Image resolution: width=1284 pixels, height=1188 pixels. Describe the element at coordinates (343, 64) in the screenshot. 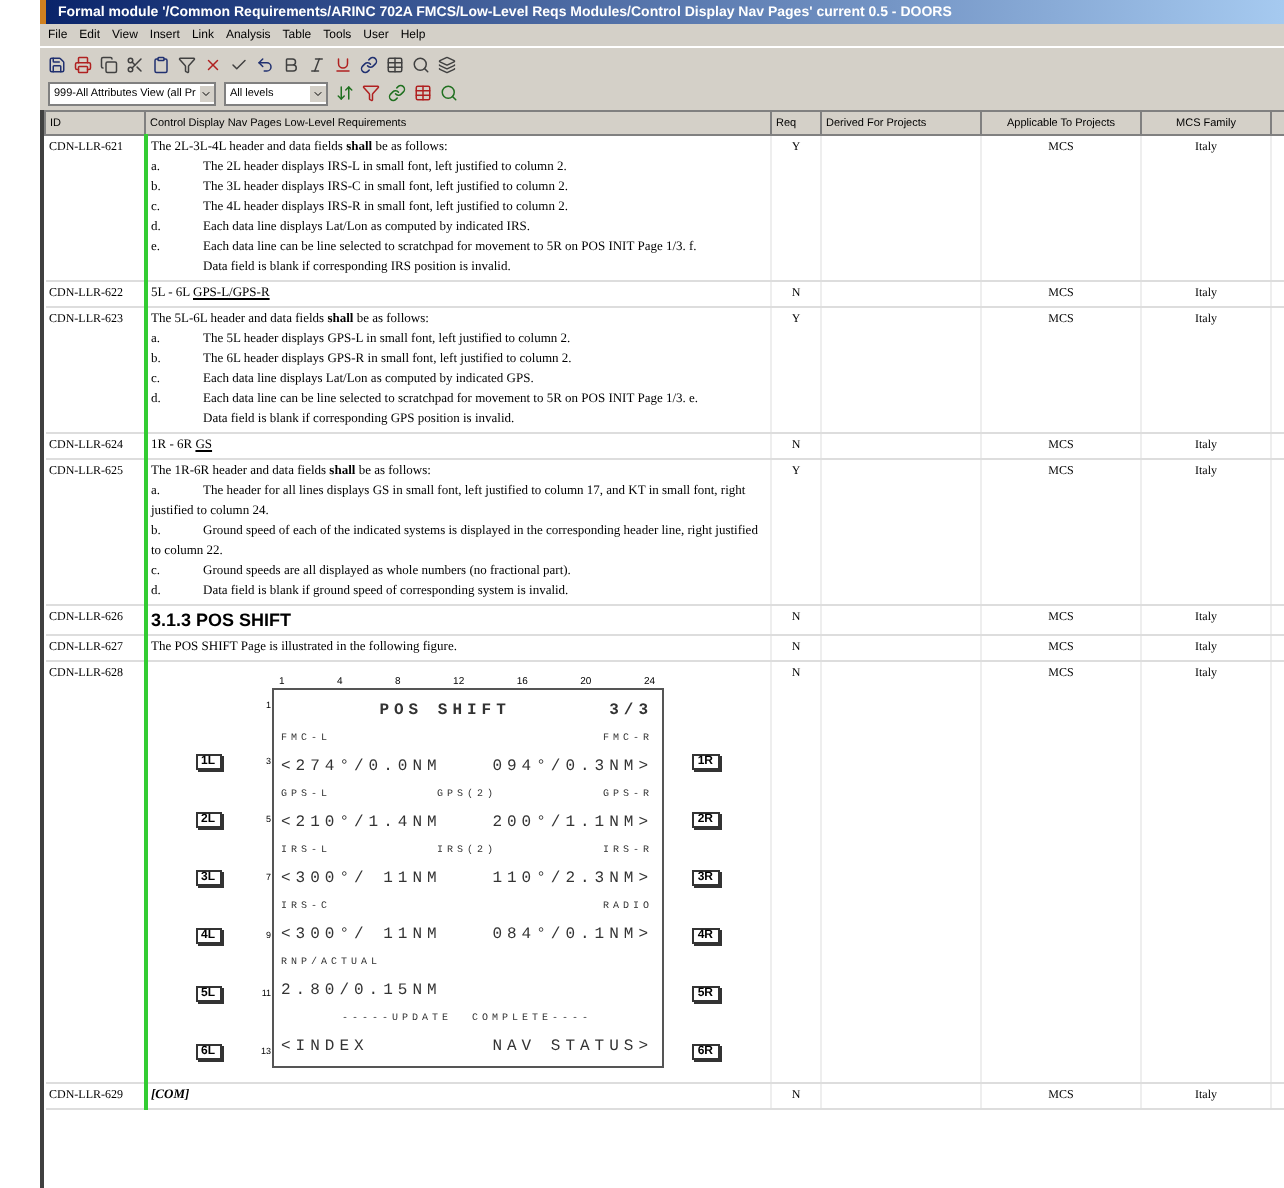

I see `underline-icon` at that location.